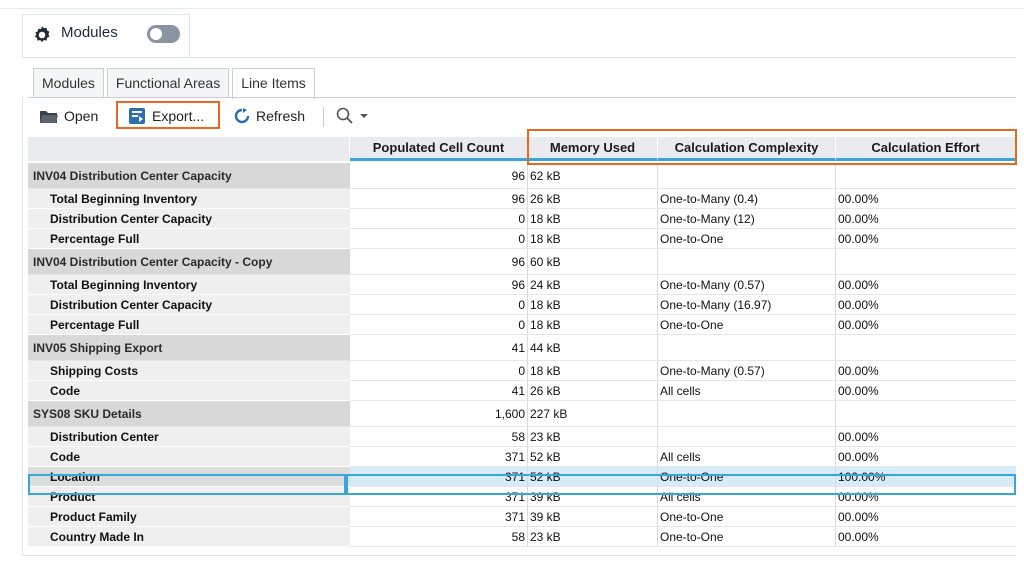 The width and height of the screenshot is (1024, 572). What do you see at coordinates (106, 35) in the screenshot?
I see `modules-header: Modules` at bounding box center [106, 35].